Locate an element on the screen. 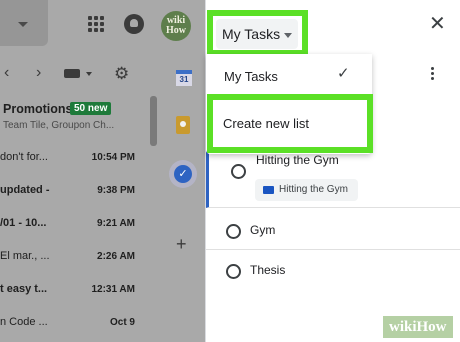 This screenshot has width=460, height=342. side-panel-strip: 31 ✓ + is located at coordinates (184, 196).